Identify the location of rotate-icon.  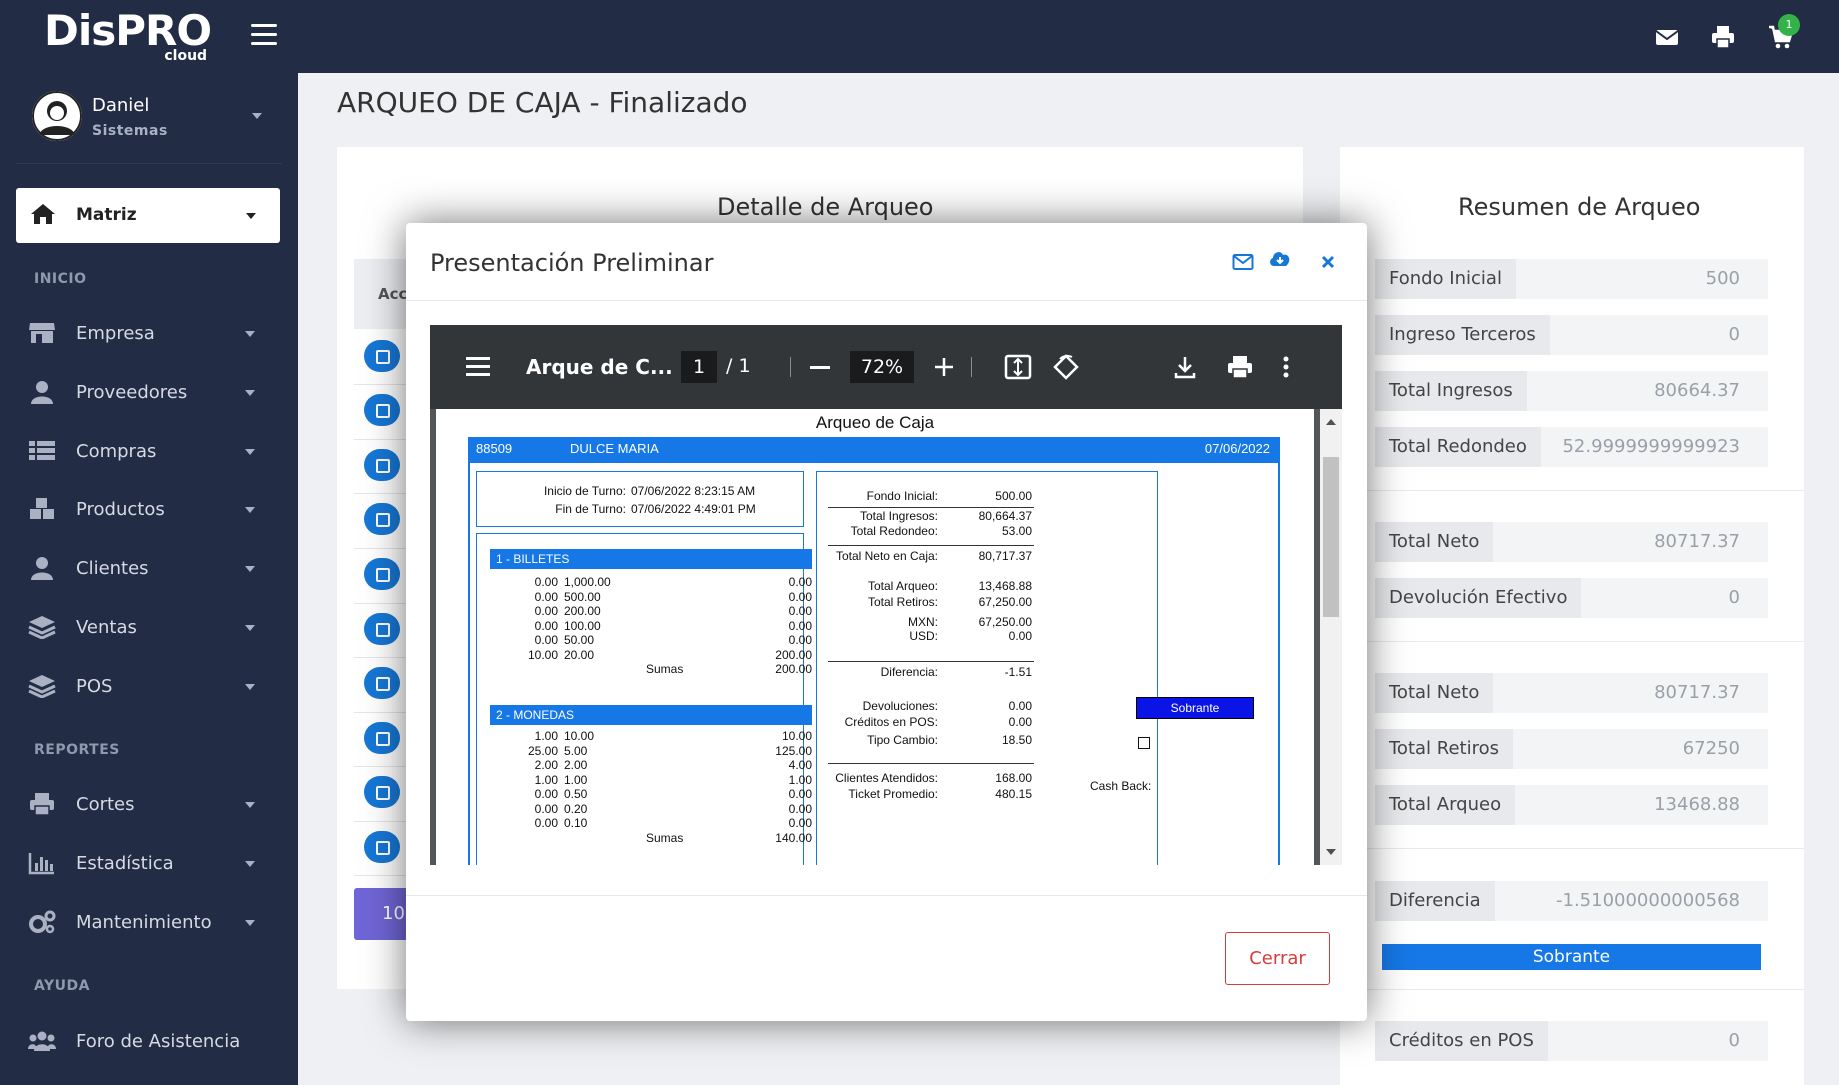
(1066, 367).